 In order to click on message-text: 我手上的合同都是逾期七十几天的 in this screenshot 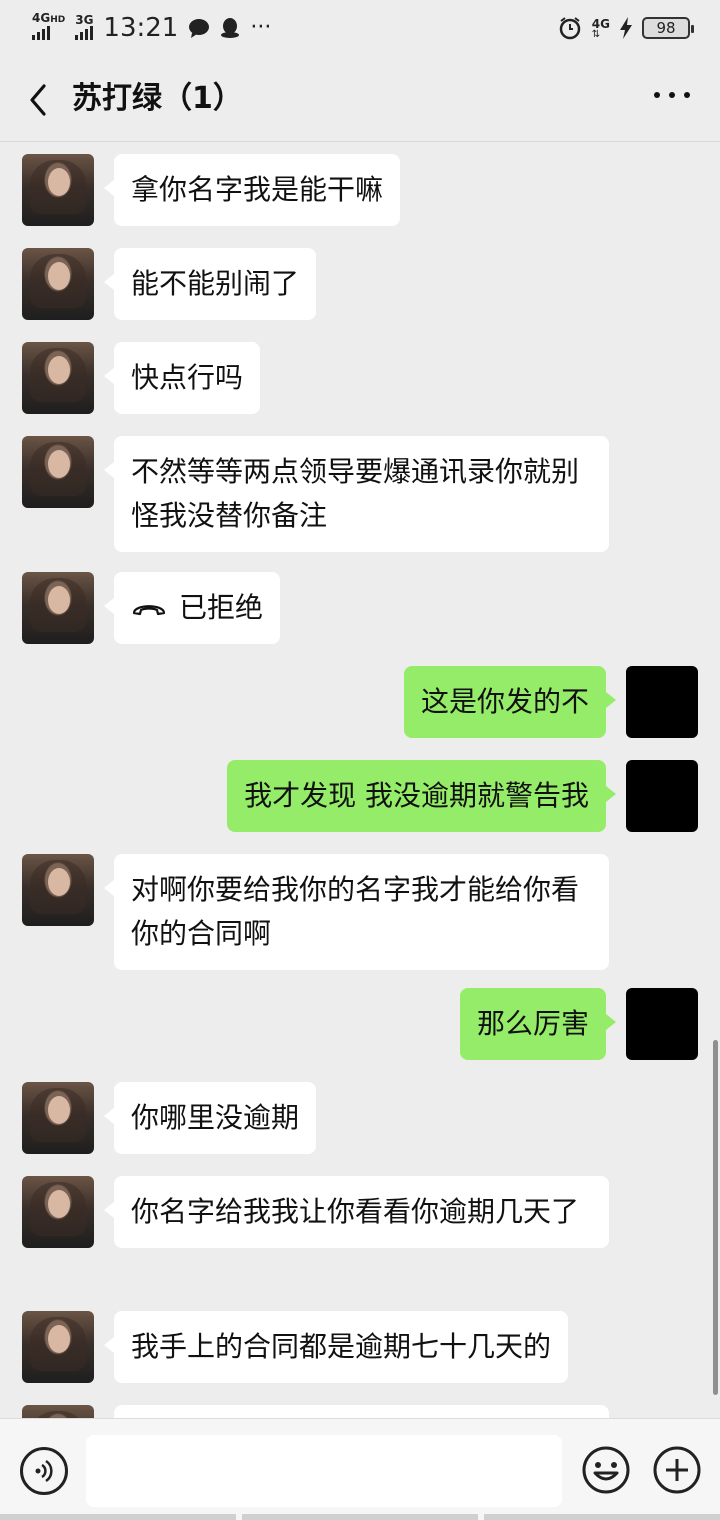, I will do `click(341, 1346)`.